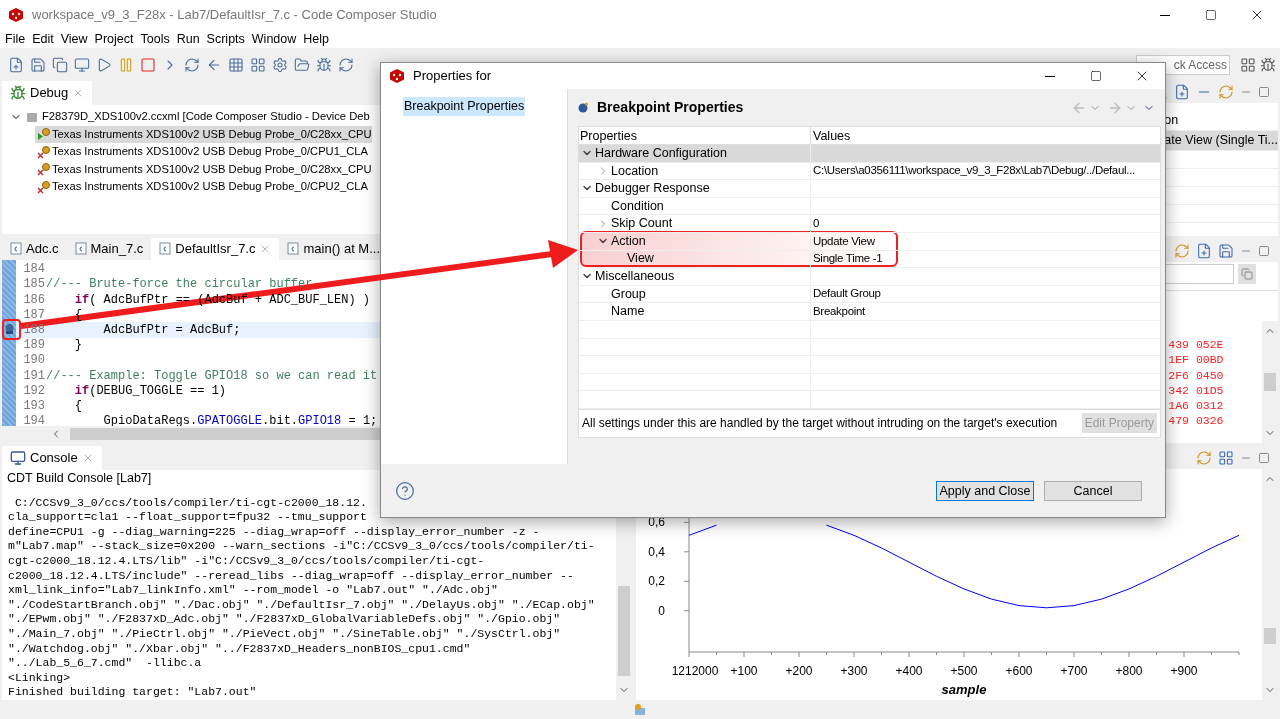  Describe the element at coordinates (985, 490) in the screenshot. I see `dialog-button: Apply and Close` at that location.